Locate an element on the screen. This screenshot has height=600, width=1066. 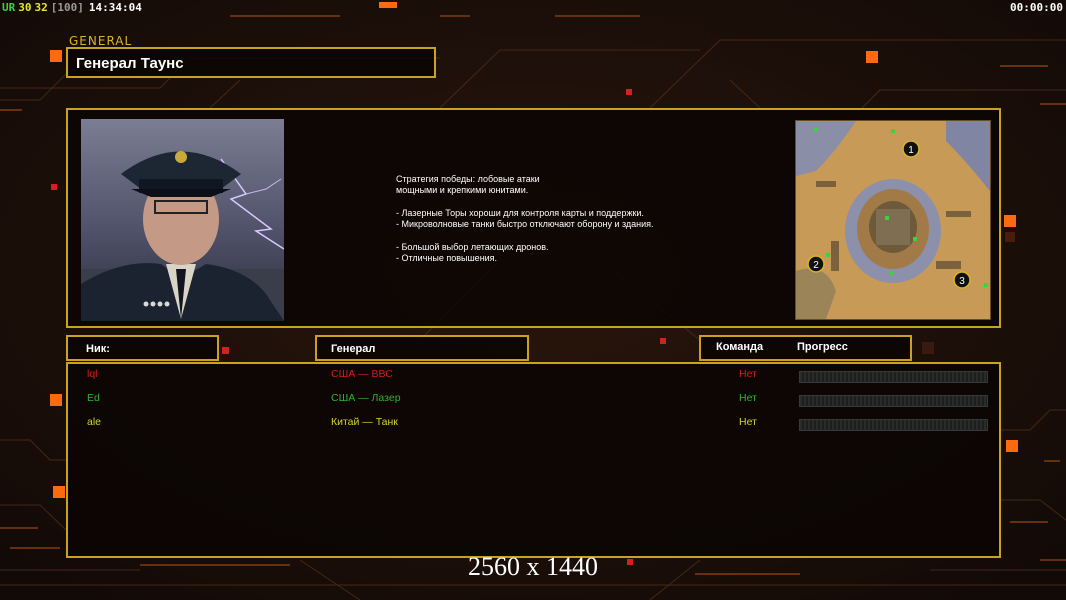
general-name-box: Генерал Таунс is located at coordinates (251, 62).